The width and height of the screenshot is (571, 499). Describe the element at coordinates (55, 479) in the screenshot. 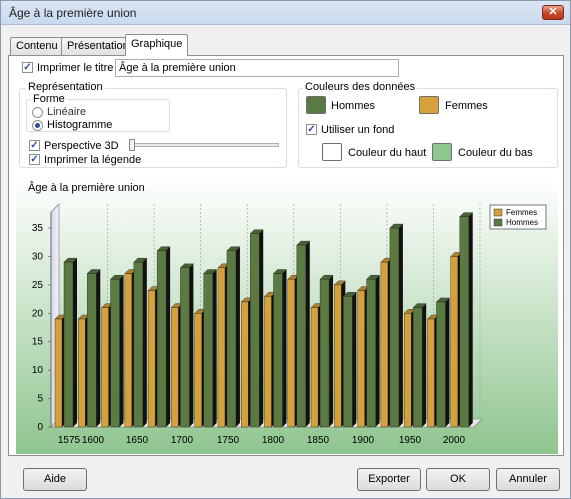

I see `help-button: Aide` at that location.